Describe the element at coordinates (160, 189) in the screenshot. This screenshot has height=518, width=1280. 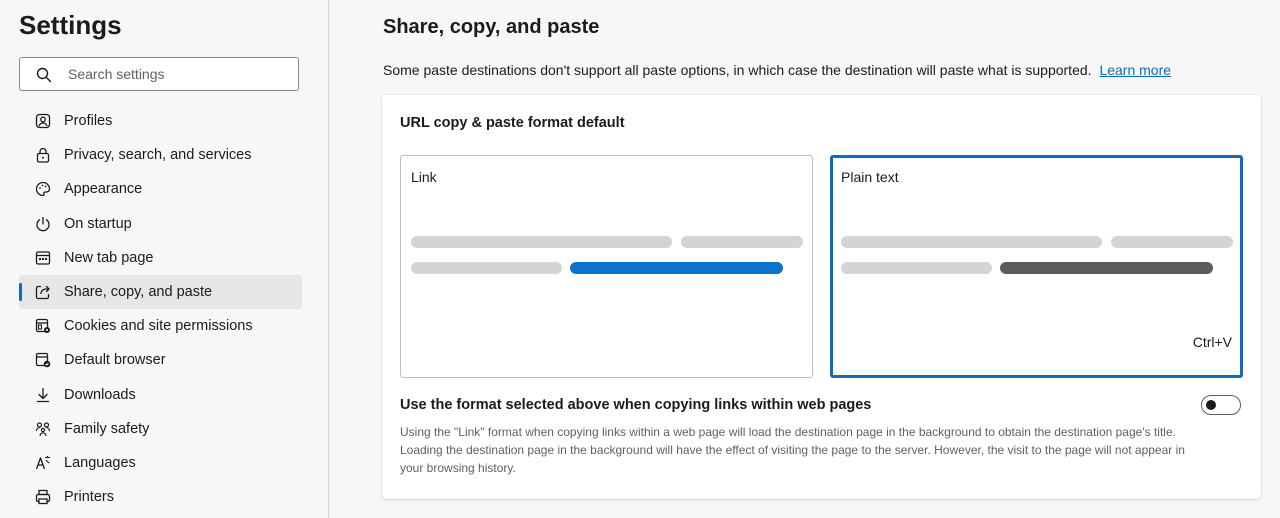
I see `sidebar-item-appearance: Appearance` at that location.